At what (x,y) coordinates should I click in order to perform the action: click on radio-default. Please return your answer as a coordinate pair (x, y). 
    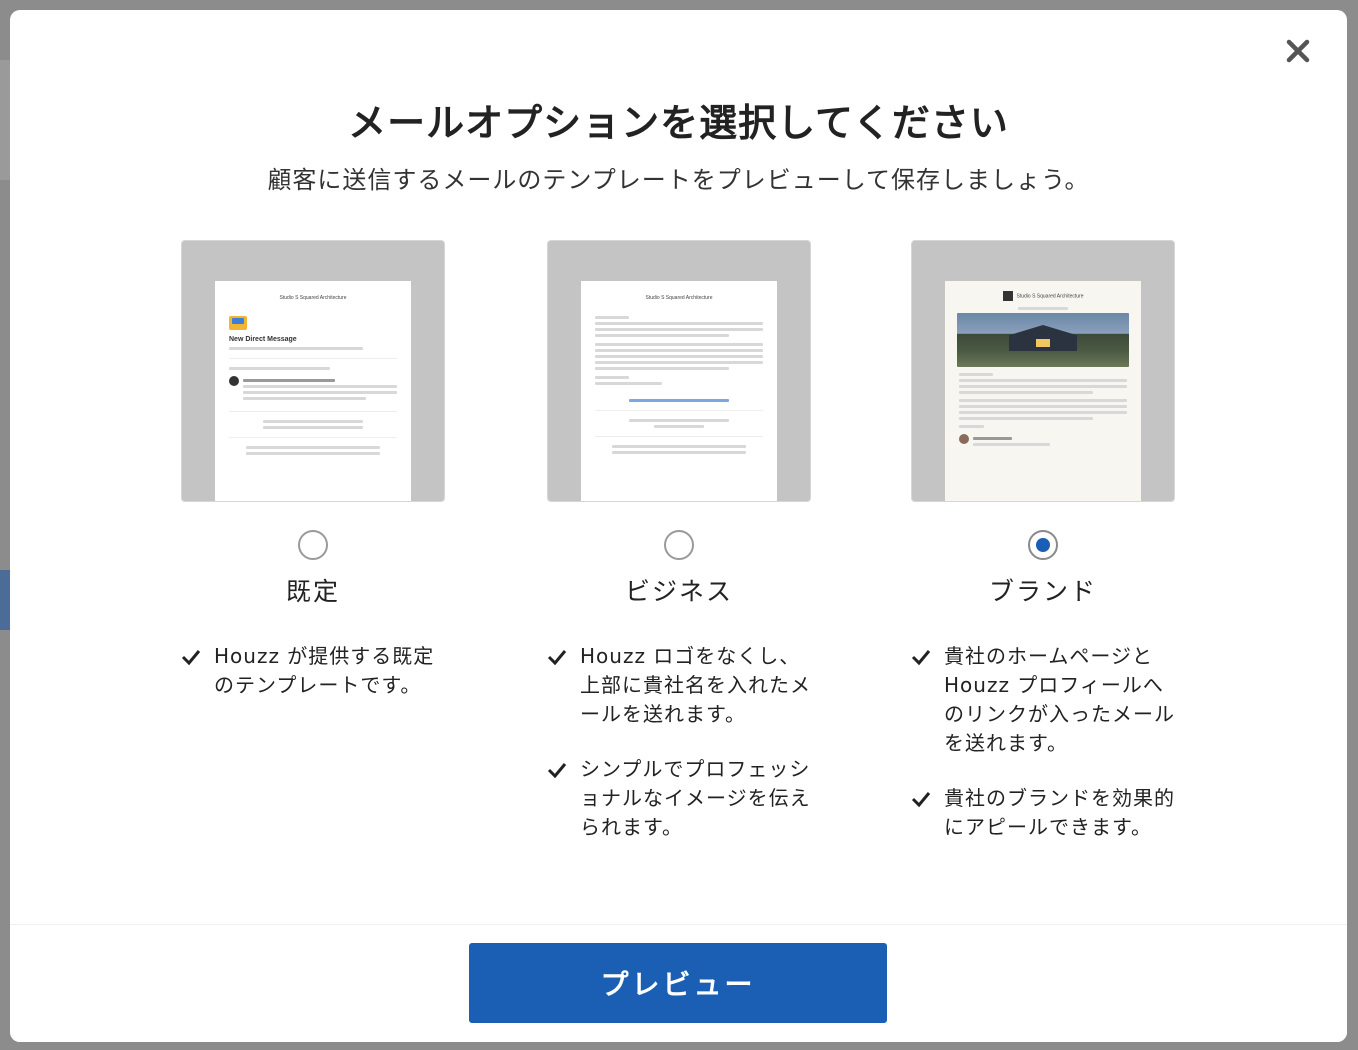
    Looking at the image, I should click on (313, 545).